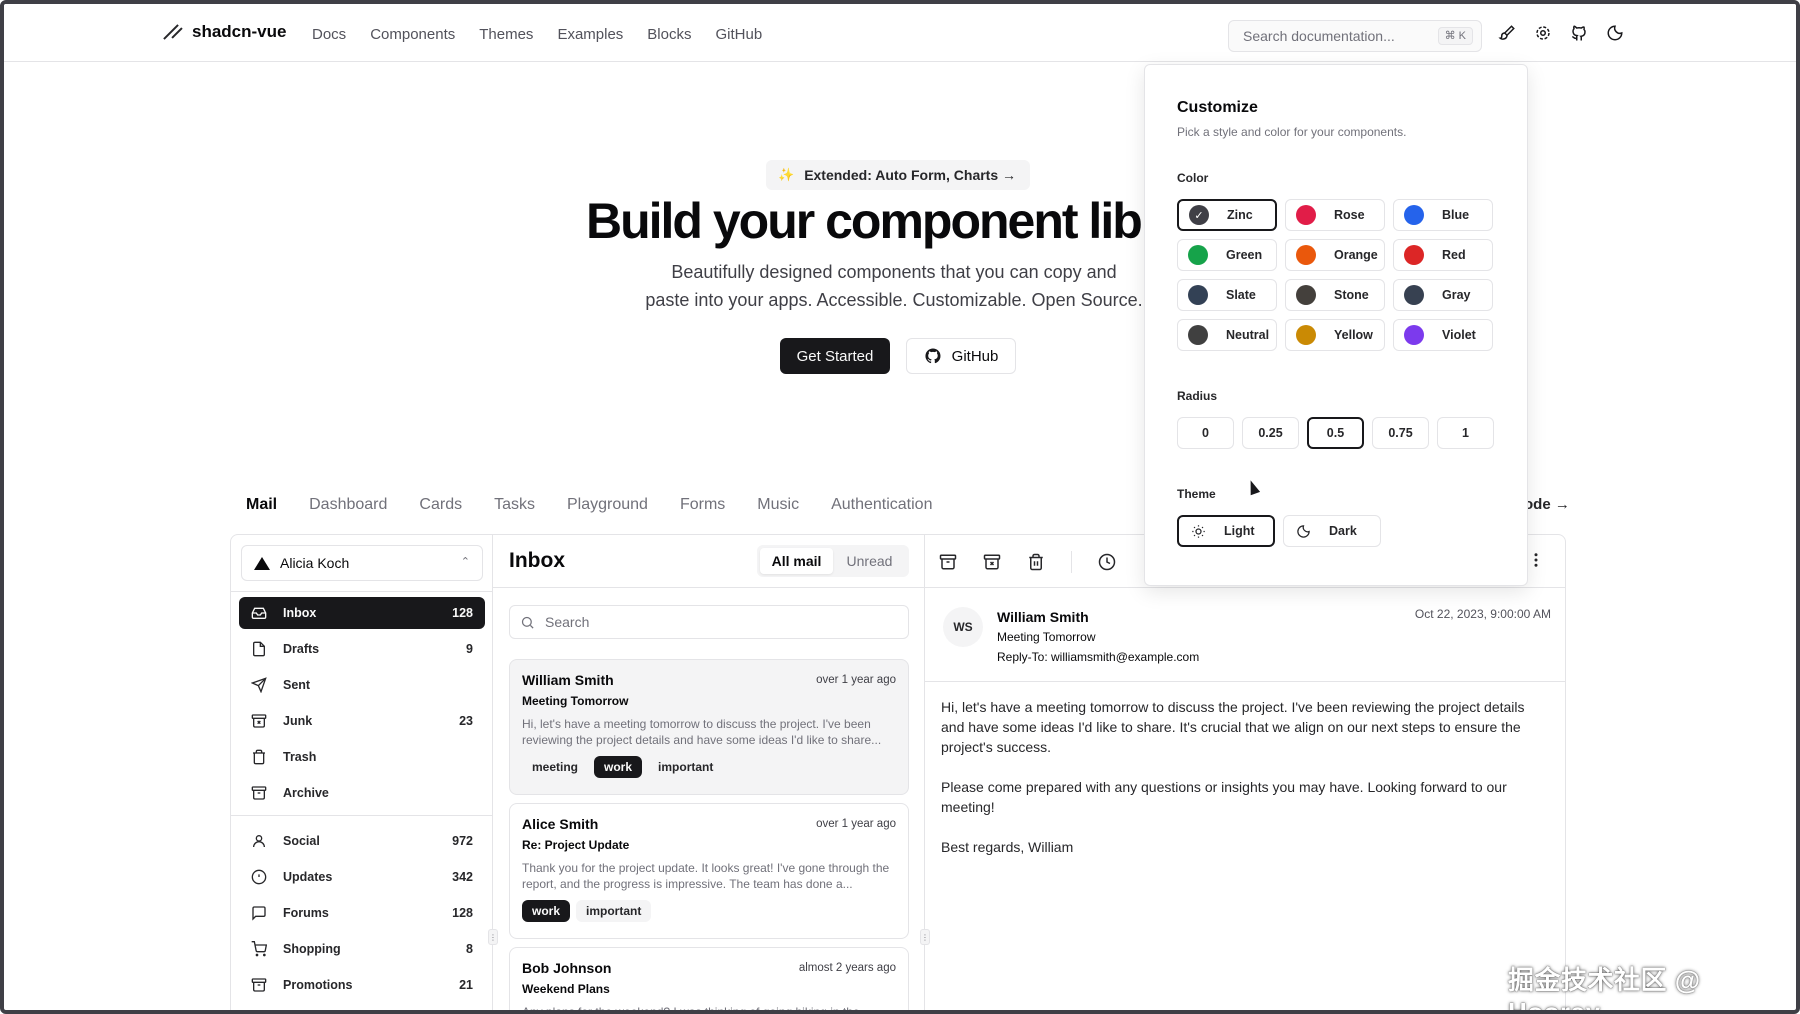 This screenshot has height=1014, width=1800. I want to click on category-count: 342, so click(462, 877).